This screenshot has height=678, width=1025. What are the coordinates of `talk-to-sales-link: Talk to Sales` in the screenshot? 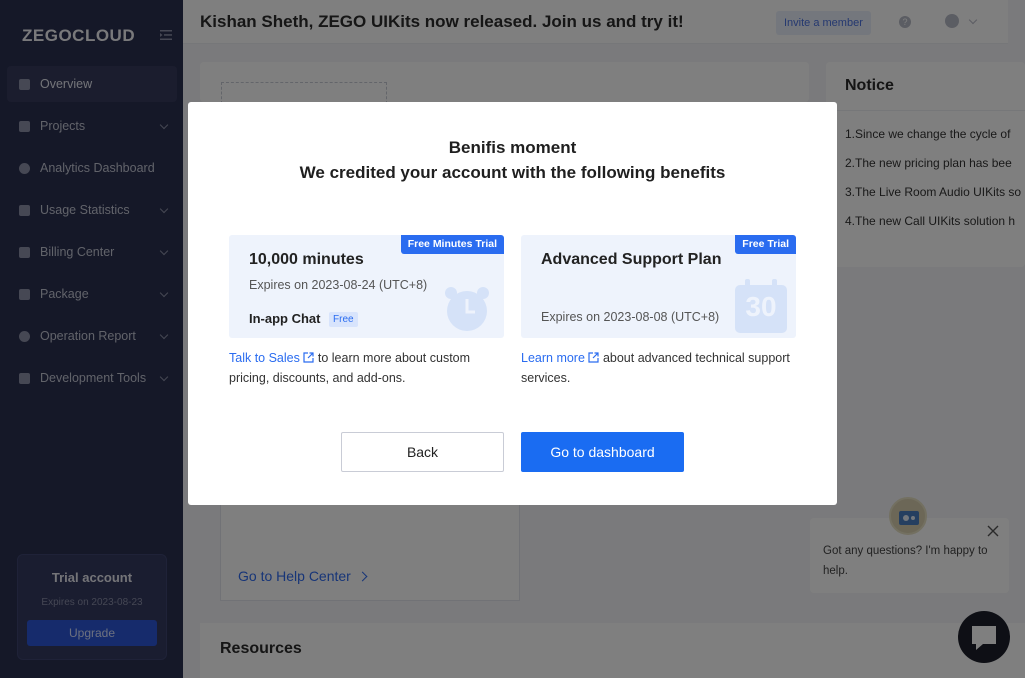 It's located at (273, 358).